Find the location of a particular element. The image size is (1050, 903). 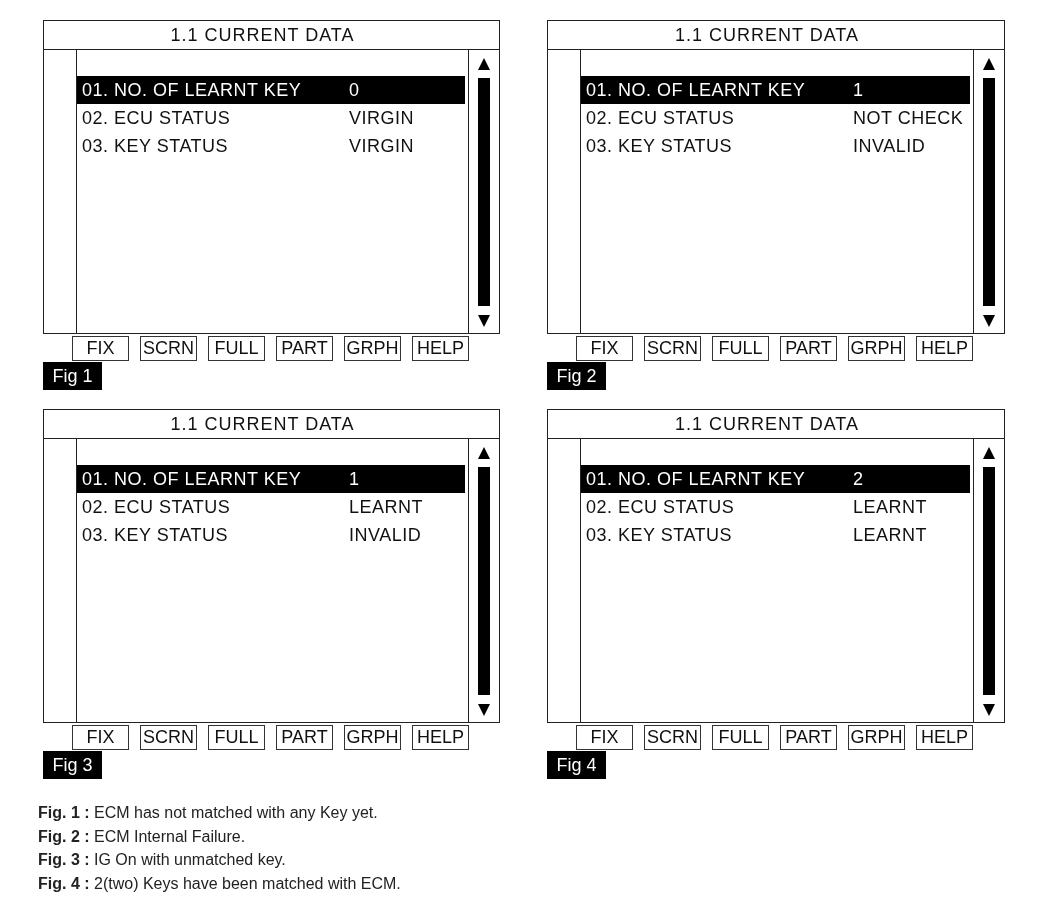

figure-label: Fig 1 is located at coordinates (72, 376).